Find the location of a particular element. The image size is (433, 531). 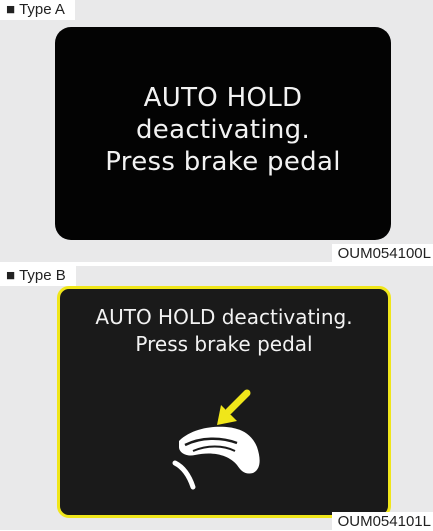

type-a-message-line-2: deactivating. is located at coordinates (223, 130).